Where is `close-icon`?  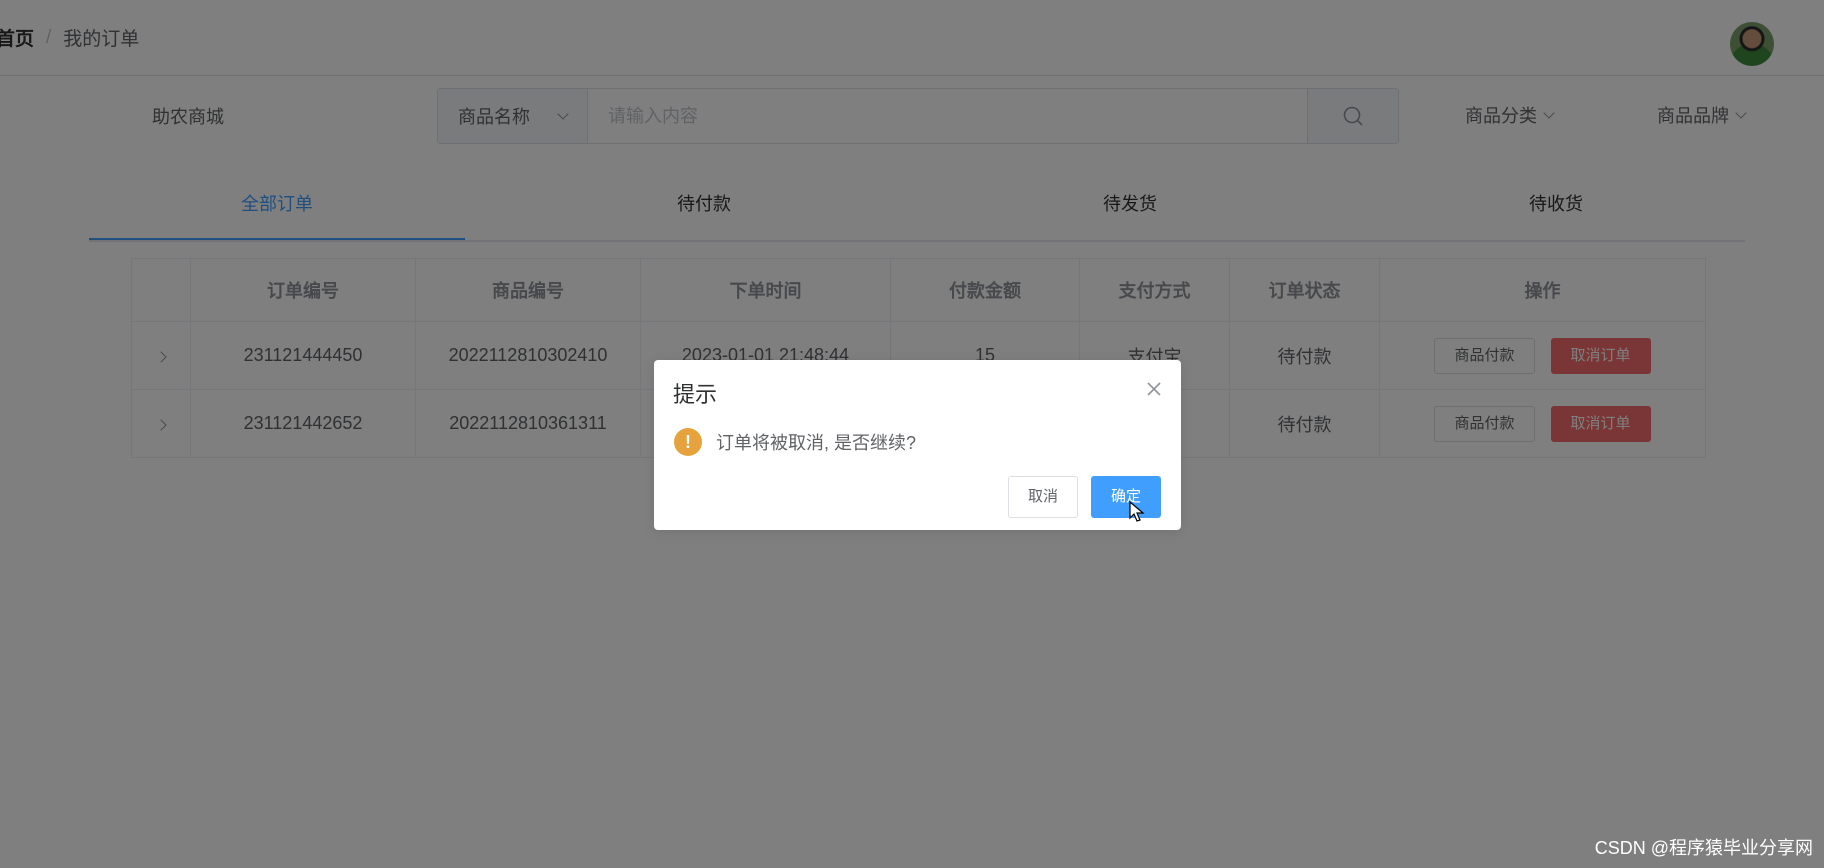
close-icon is located at coordinates (1154, 389).